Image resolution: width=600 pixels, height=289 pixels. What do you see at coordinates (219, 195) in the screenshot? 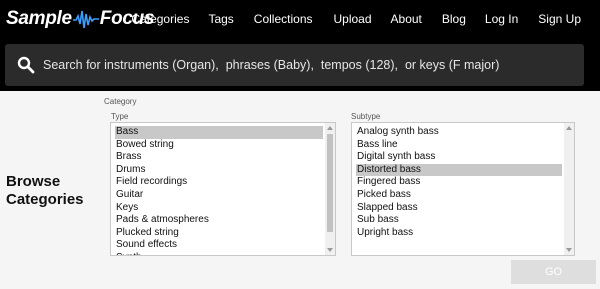
I see `list-item: Guitar` at bounding box center [219, 195].